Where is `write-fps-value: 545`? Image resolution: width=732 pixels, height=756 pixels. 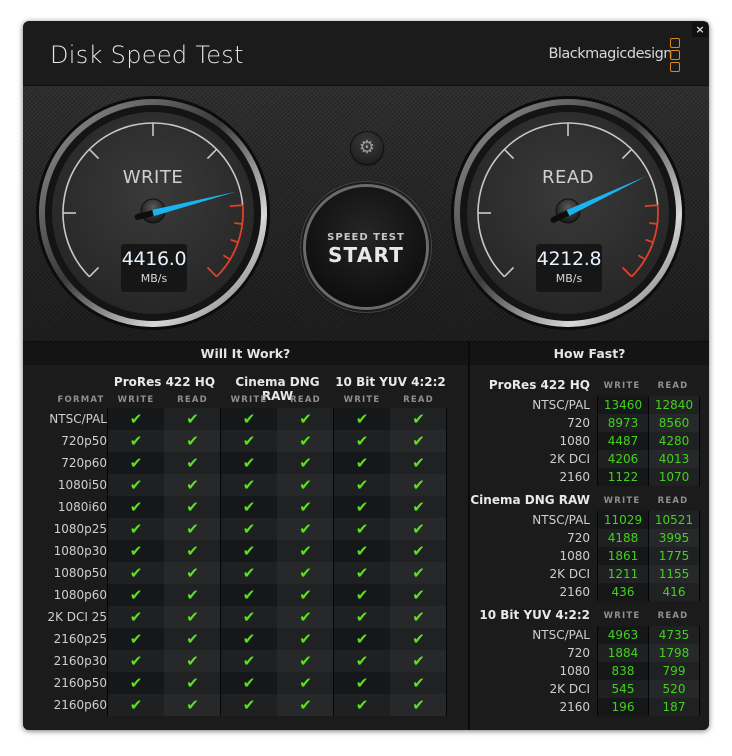 write-fps-value: 545 is located at coordinates (622, 689).